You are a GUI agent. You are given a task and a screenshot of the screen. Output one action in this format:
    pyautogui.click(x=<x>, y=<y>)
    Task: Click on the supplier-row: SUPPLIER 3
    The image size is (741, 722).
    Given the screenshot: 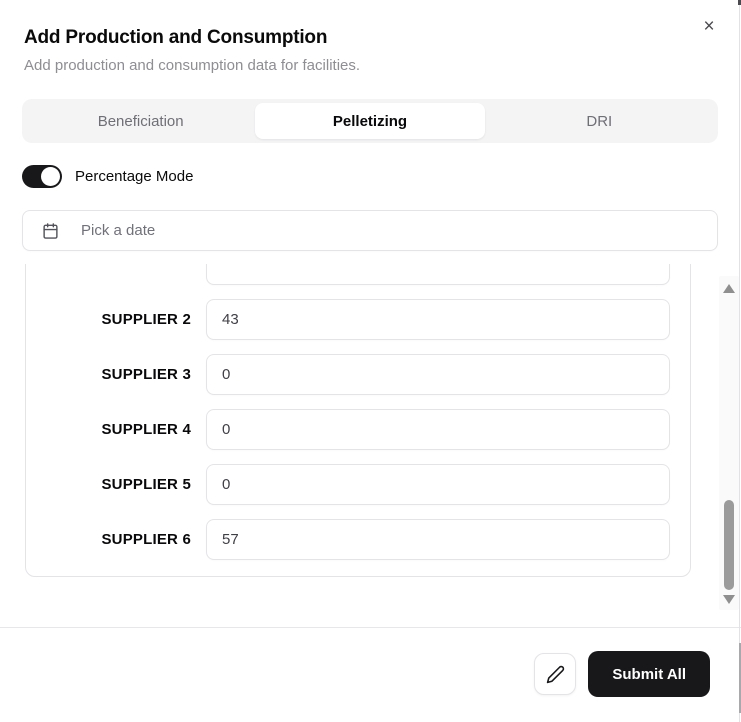 What is the action you would take?
    pyautogui.click(x=358, y=374)
    